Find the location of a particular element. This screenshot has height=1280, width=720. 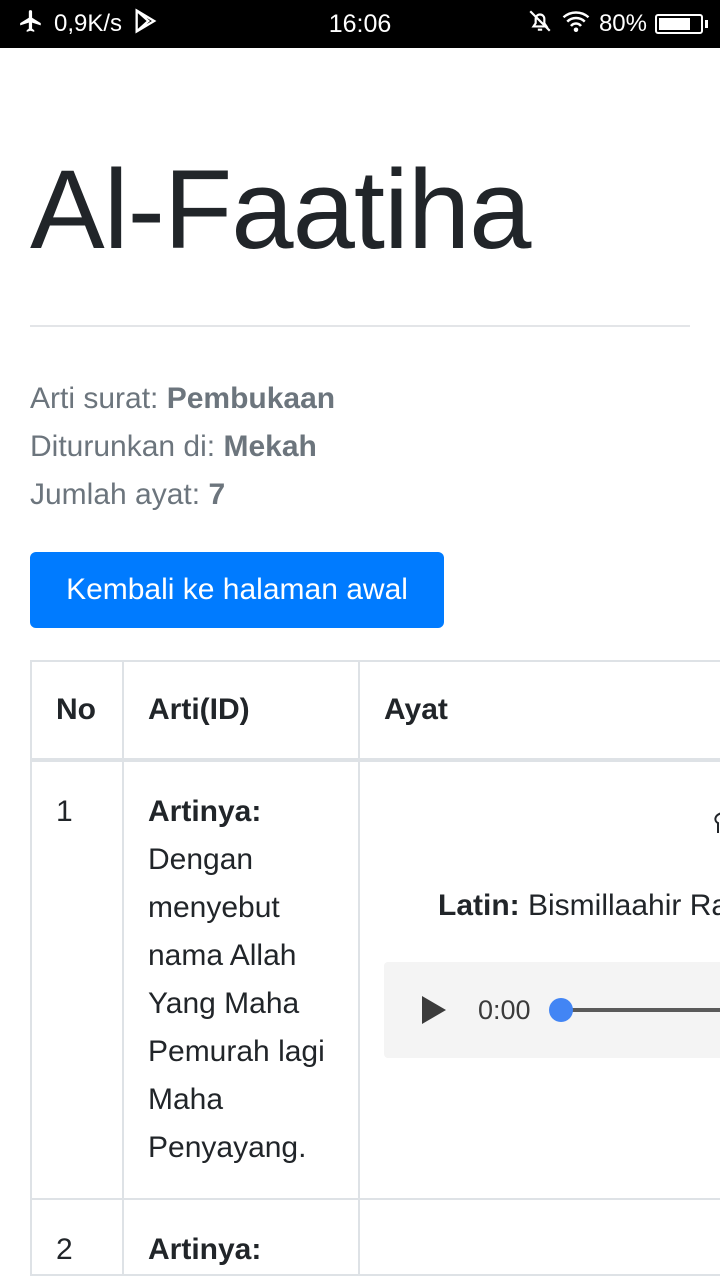

status-bar: 0,9K/s 16:06 80% is located at coordinates (360, 24).